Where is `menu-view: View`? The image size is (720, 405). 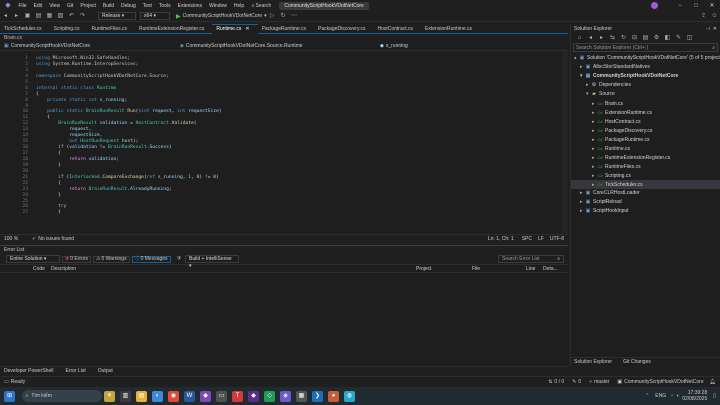 menu-view: View is located at coordinates (55, 6).